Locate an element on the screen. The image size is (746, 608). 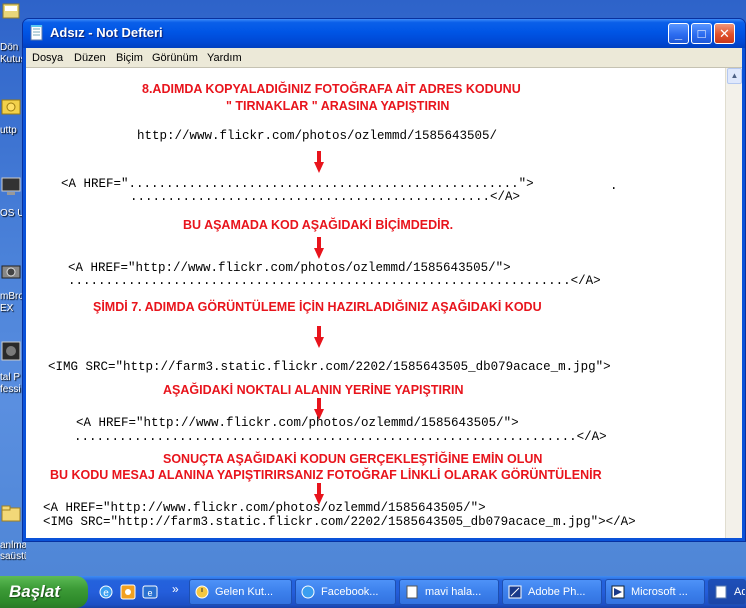
internet-explorer-icon: e is located at coordinates (106, 592).